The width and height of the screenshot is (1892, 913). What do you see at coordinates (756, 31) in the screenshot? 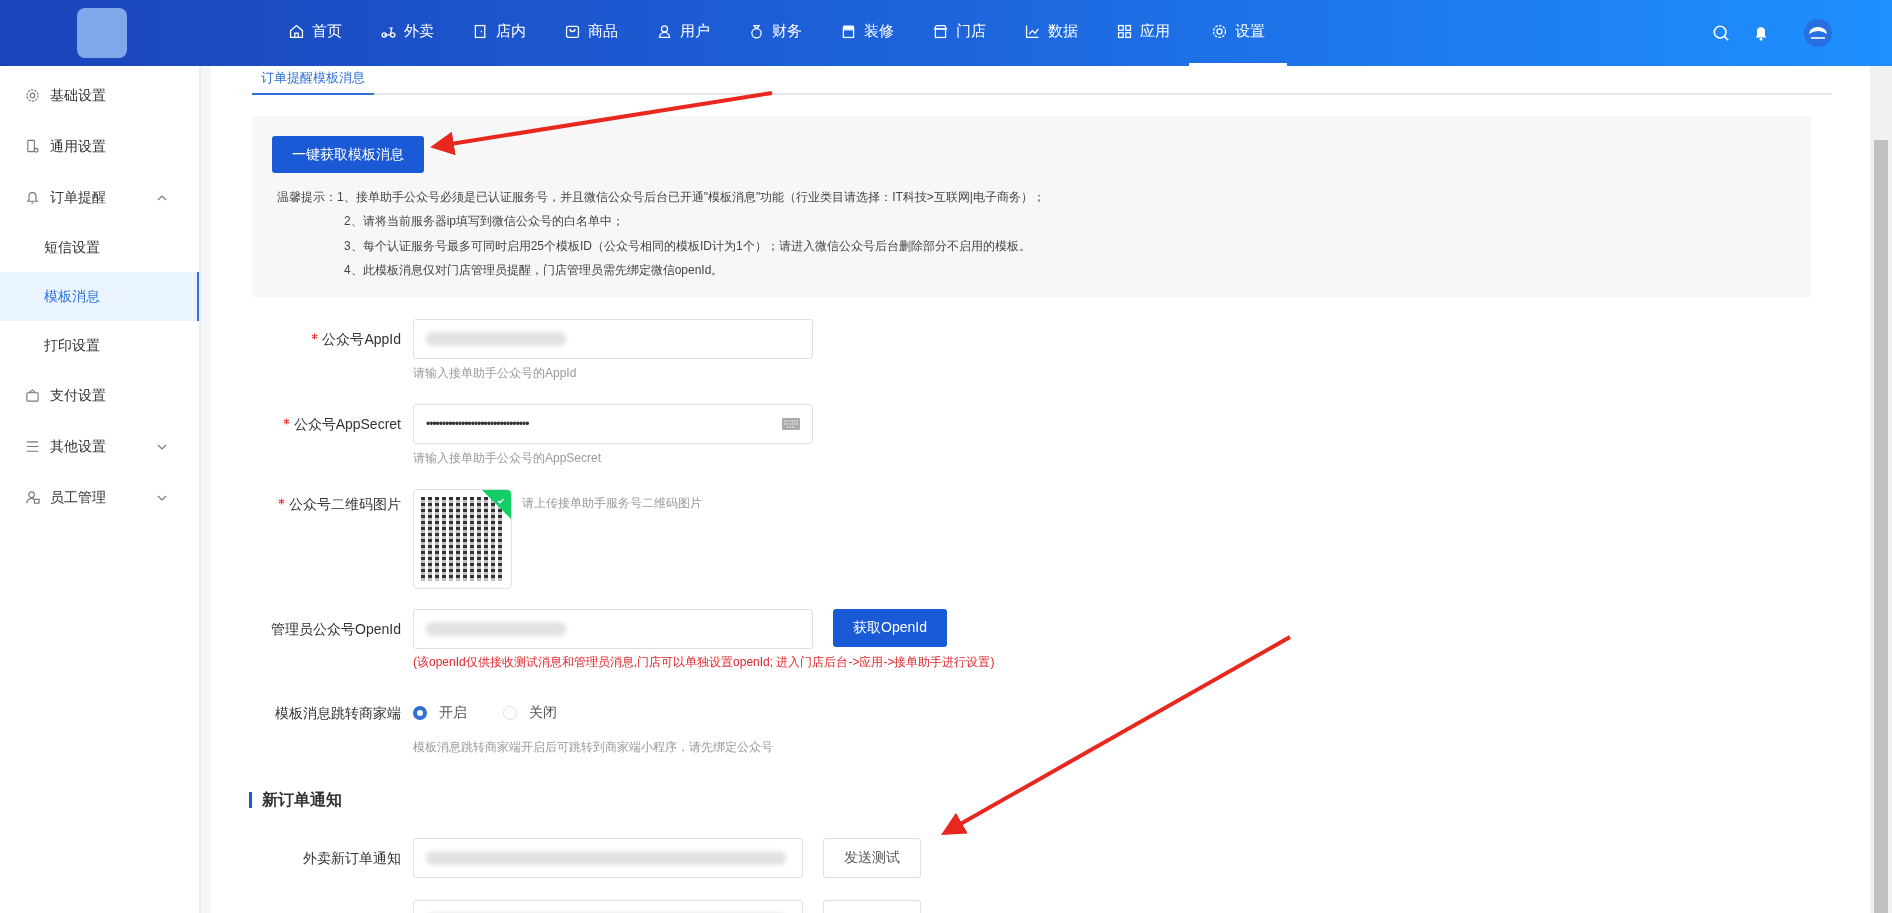
I see `money-bag-icon` at bounding box center [756, 31].